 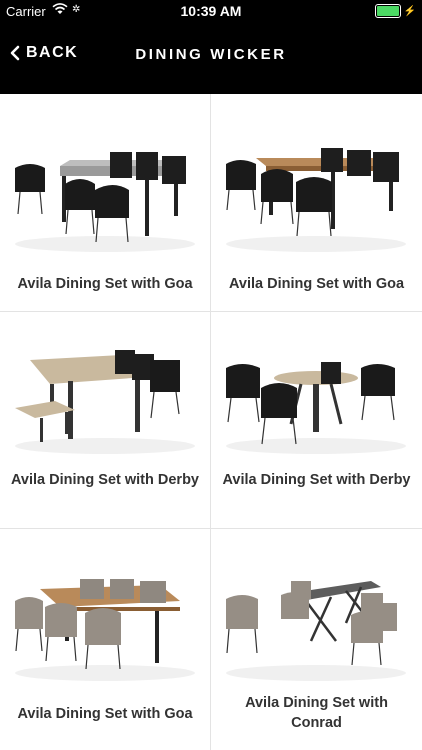 What do you see at coordinates (409, 11) in the screenshot?
I see `charging-icon: ⚡` at bounding box center [409, 11].